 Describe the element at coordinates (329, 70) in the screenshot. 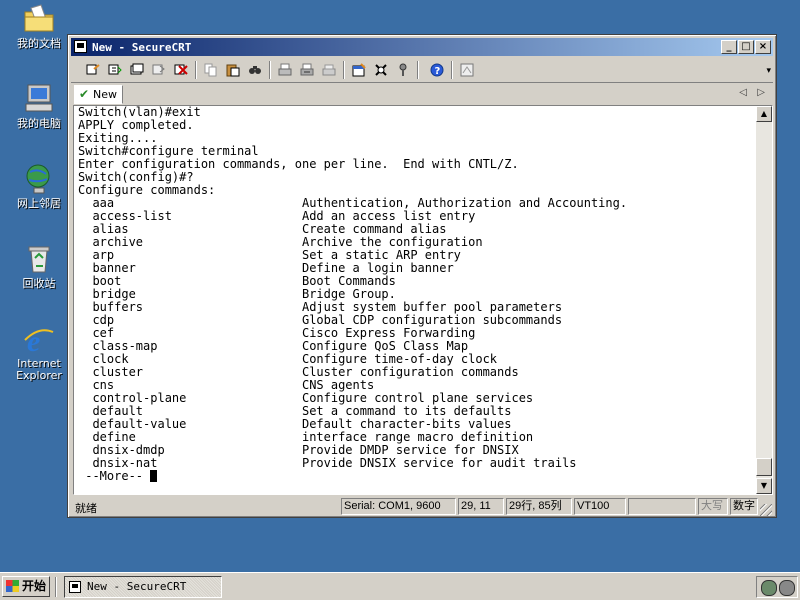

I see `print-setup-icon` at that location.